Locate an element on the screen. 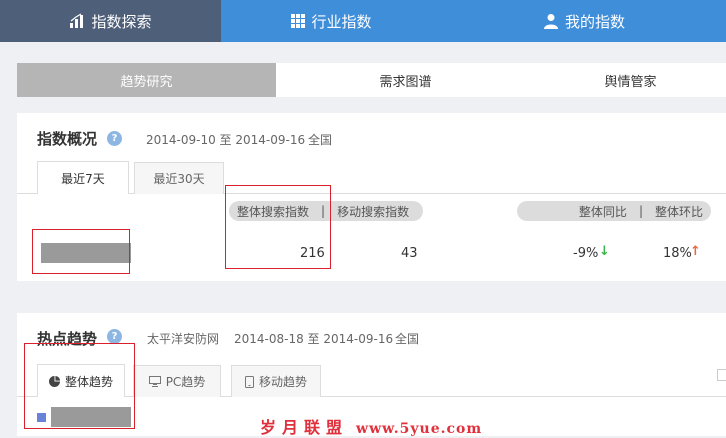 This screenshot has height=438, width=726. grid-icon is located at coordinates (298, 21).